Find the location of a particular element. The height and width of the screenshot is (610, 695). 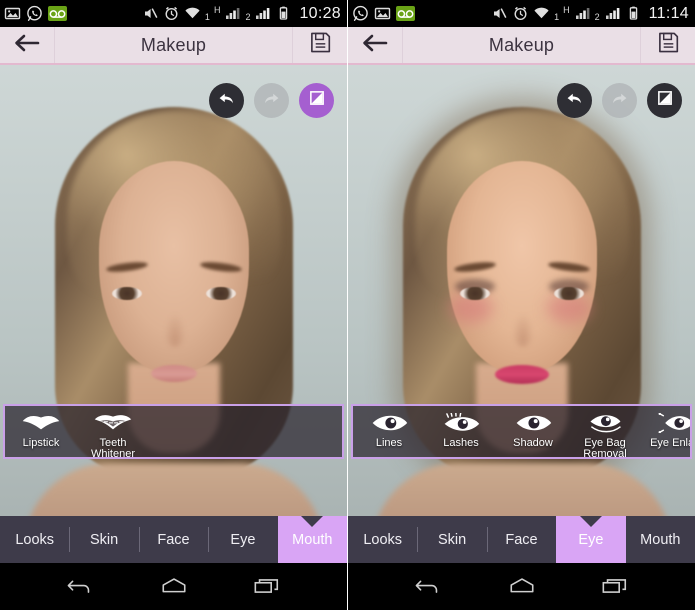

tool-teeth-whitener: Teeth Whitener is located at coordinates (113, 432).